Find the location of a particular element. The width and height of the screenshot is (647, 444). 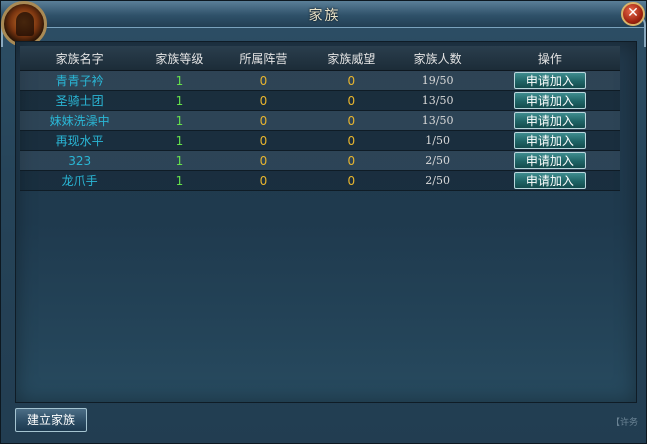

create-family-button: 建立家族 is located at coordinates (51, 420).